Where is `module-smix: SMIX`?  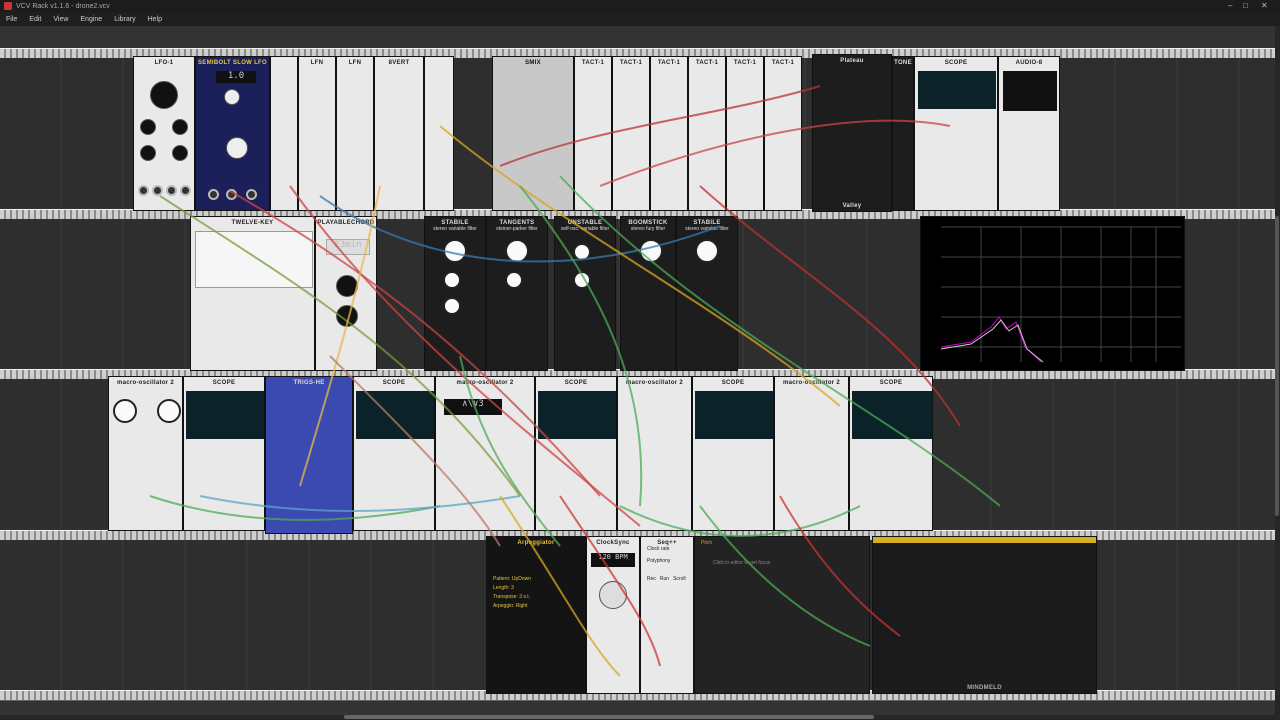
module-smix: SMIX is located at coordinates (533, 133).